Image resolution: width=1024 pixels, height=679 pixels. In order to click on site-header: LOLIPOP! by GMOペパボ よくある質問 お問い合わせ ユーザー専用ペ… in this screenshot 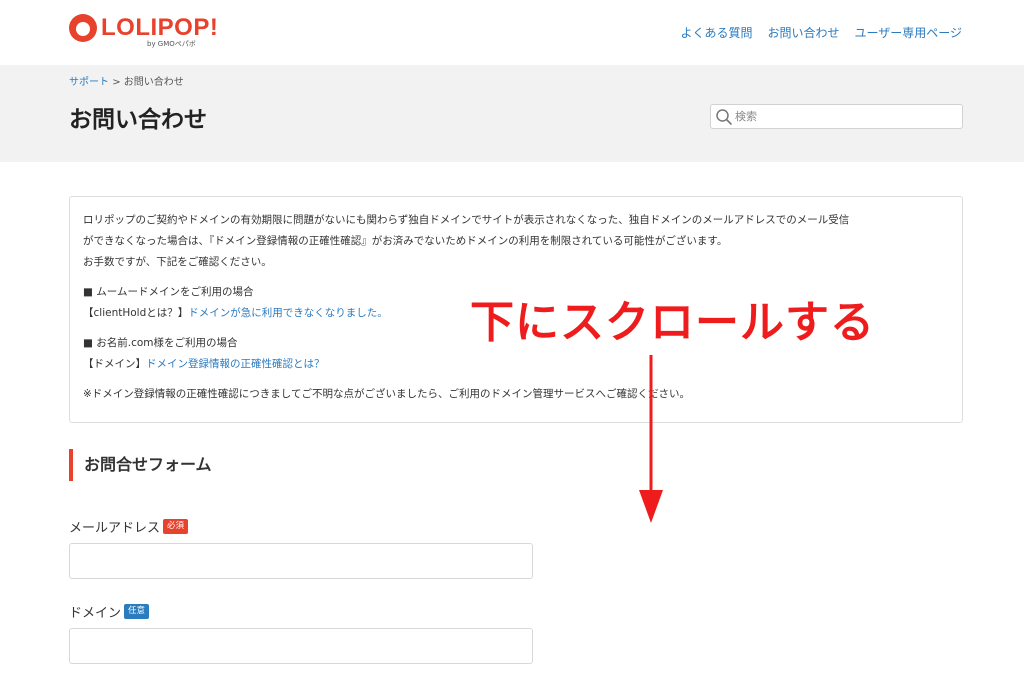, I will do `click(512, 32)`.